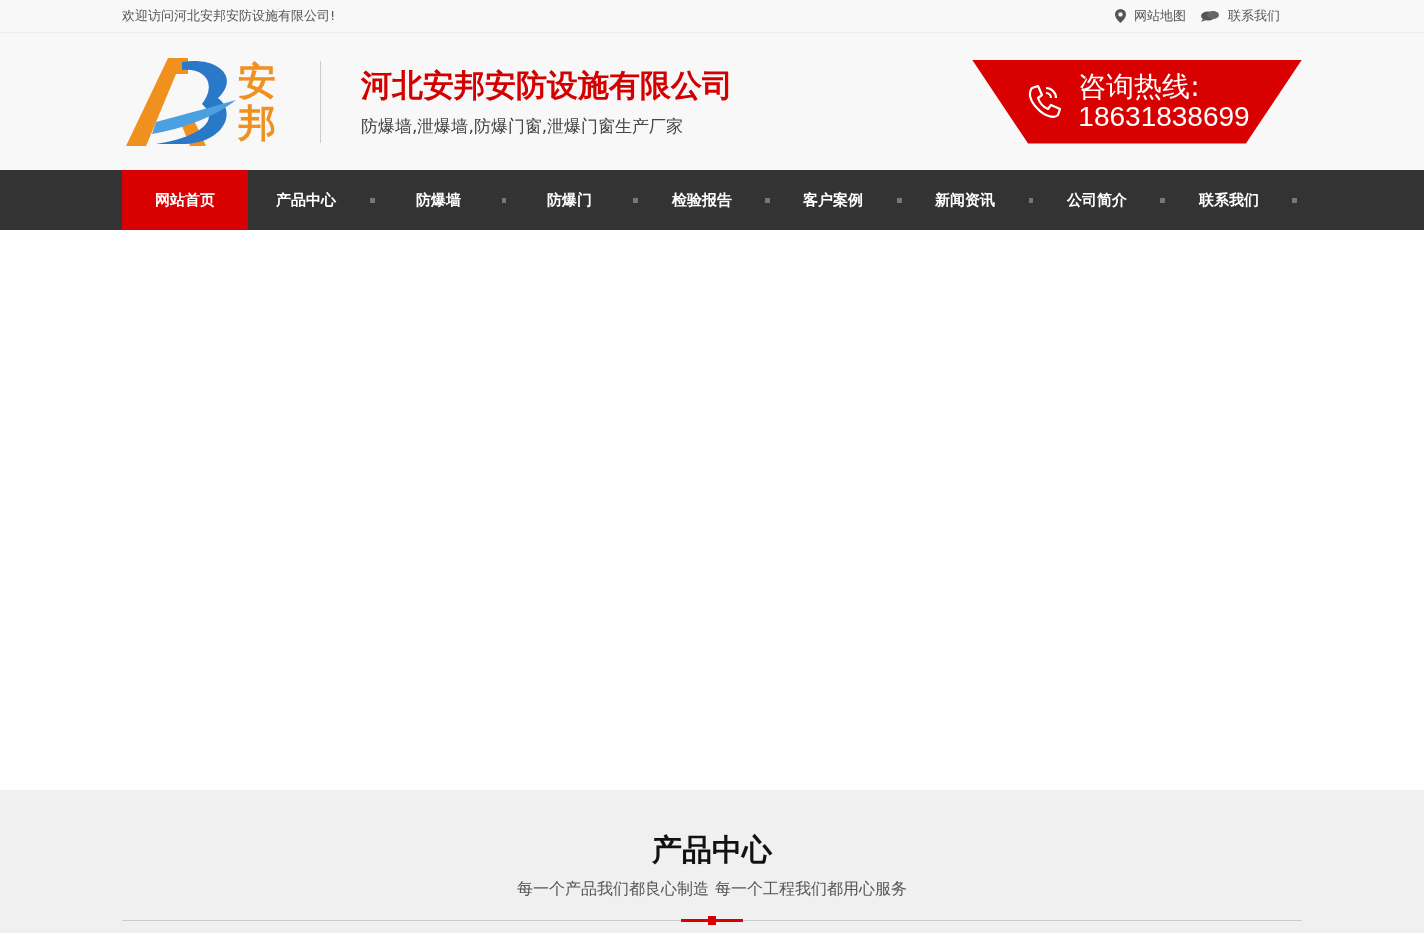  What do you see at coordinates (1229, 200) in the screenshot?
I see `nav-item: 联系我们` at bounding box center [1229, 200].